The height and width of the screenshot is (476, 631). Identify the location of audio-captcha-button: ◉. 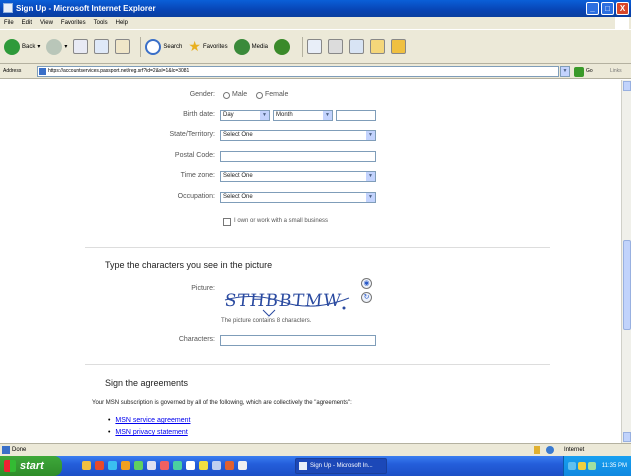
(366, 283).